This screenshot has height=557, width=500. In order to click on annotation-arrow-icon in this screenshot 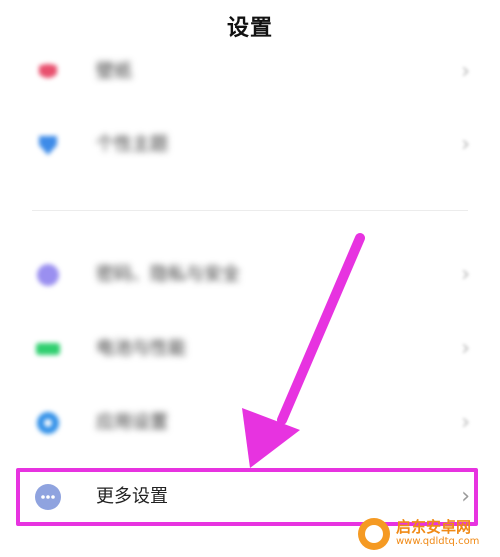, I will do `click(303, 350)`.